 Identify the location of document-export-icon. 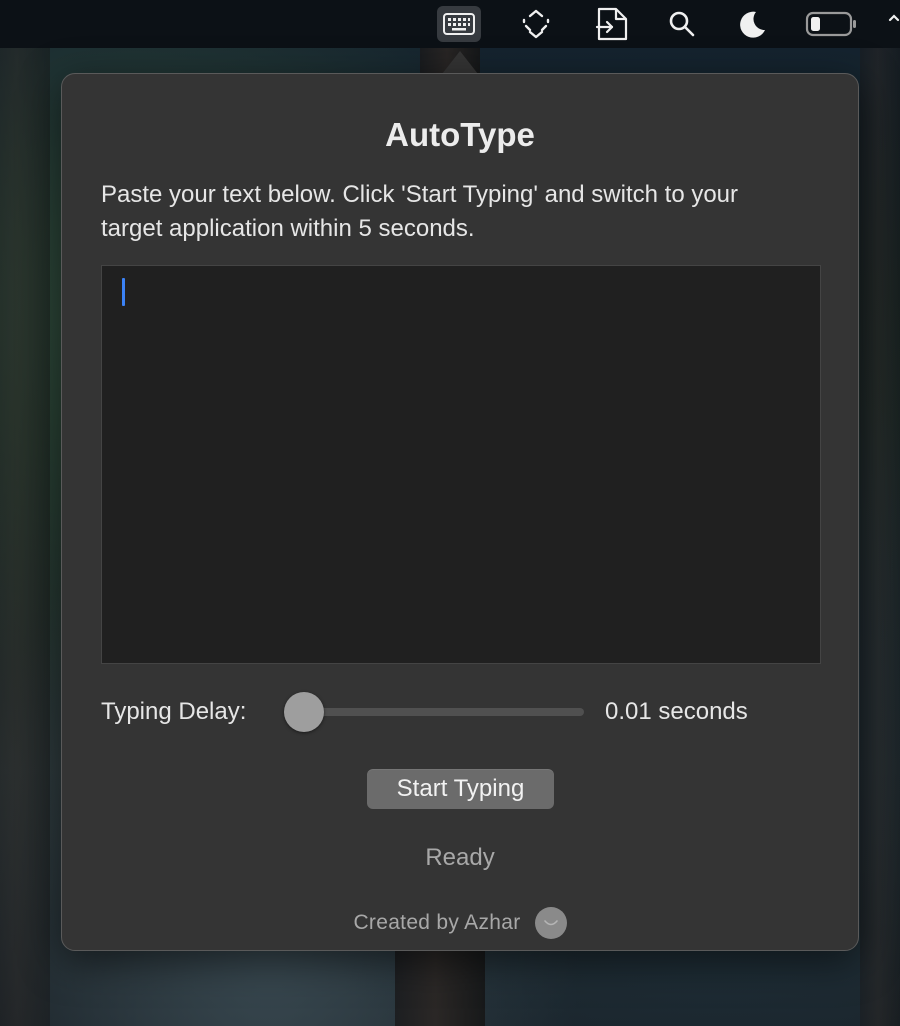
(612, 24).